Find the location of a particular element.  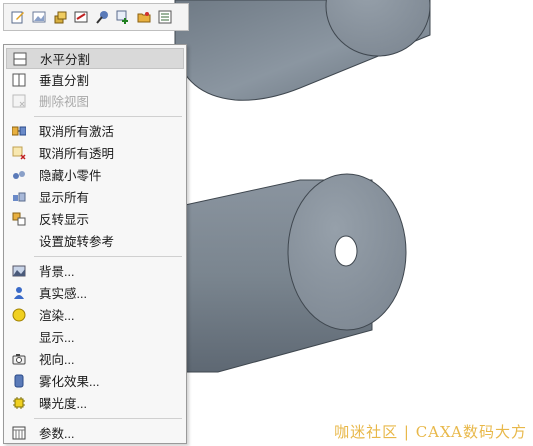

list-icon is located at coordinates (165, 17).